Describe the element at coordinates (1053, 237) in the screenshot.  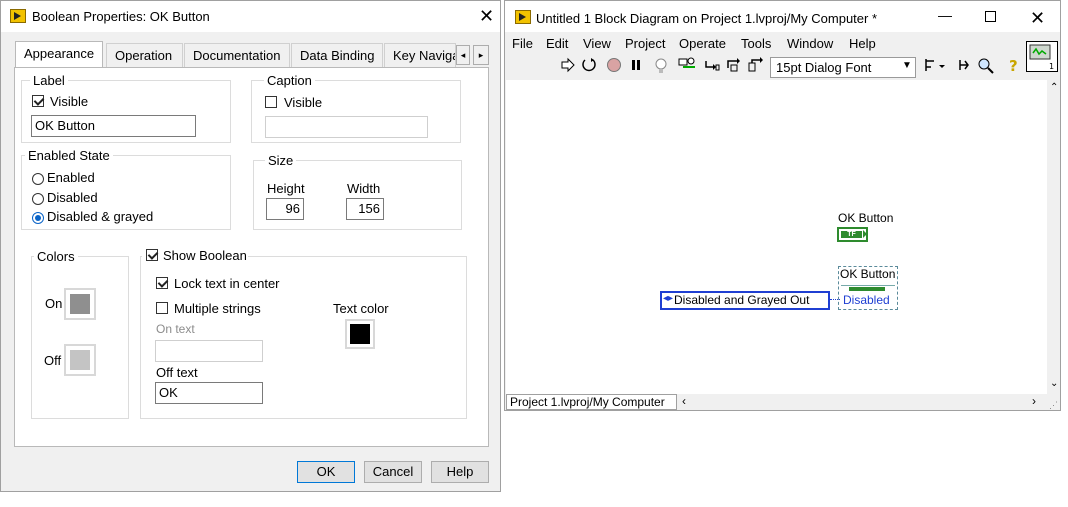
I see `vertical-scrollbar: ⌃ ⌄` at that location.